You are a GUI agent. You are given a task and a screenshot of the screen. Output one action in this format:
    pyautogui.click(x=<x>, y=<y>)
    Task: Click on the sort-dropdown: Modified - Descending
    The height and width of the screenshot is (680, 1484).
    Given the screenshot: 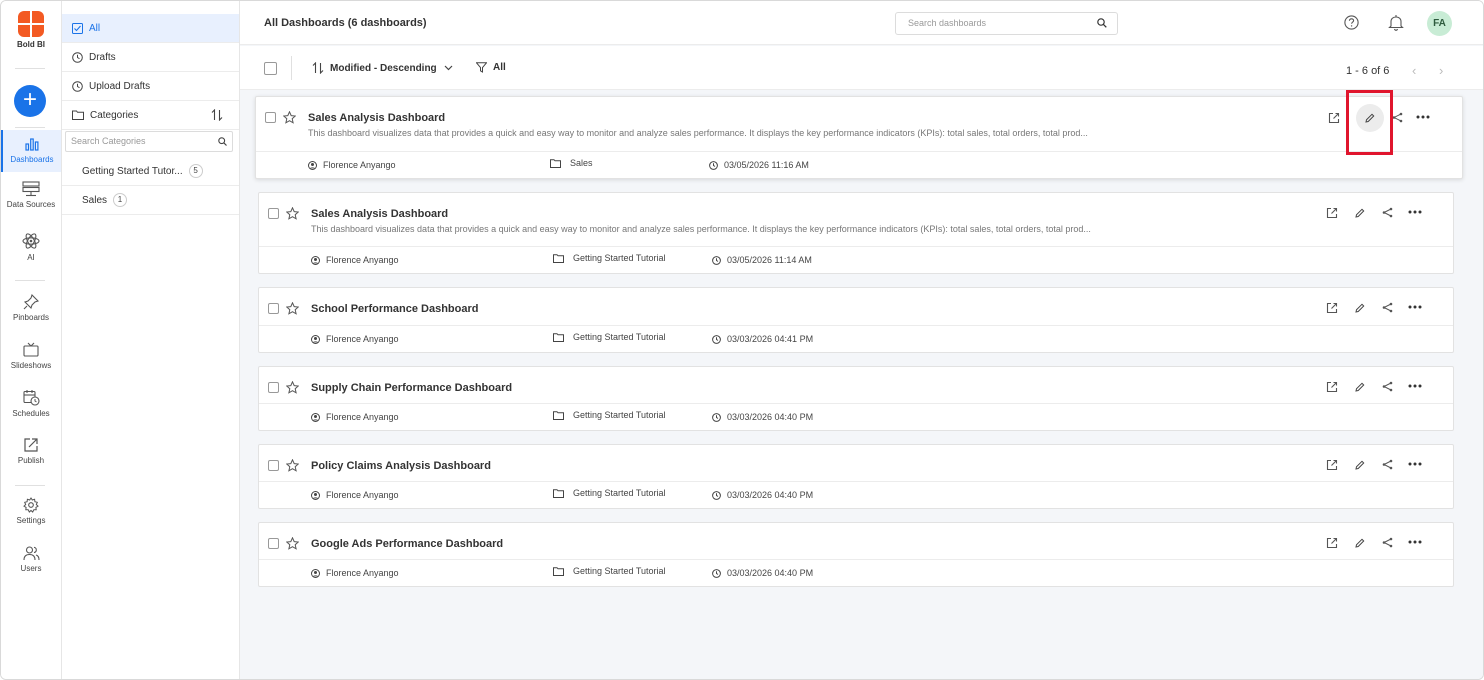 What is the action you would take?
    pyautogui.click(x=382, y=68)
    